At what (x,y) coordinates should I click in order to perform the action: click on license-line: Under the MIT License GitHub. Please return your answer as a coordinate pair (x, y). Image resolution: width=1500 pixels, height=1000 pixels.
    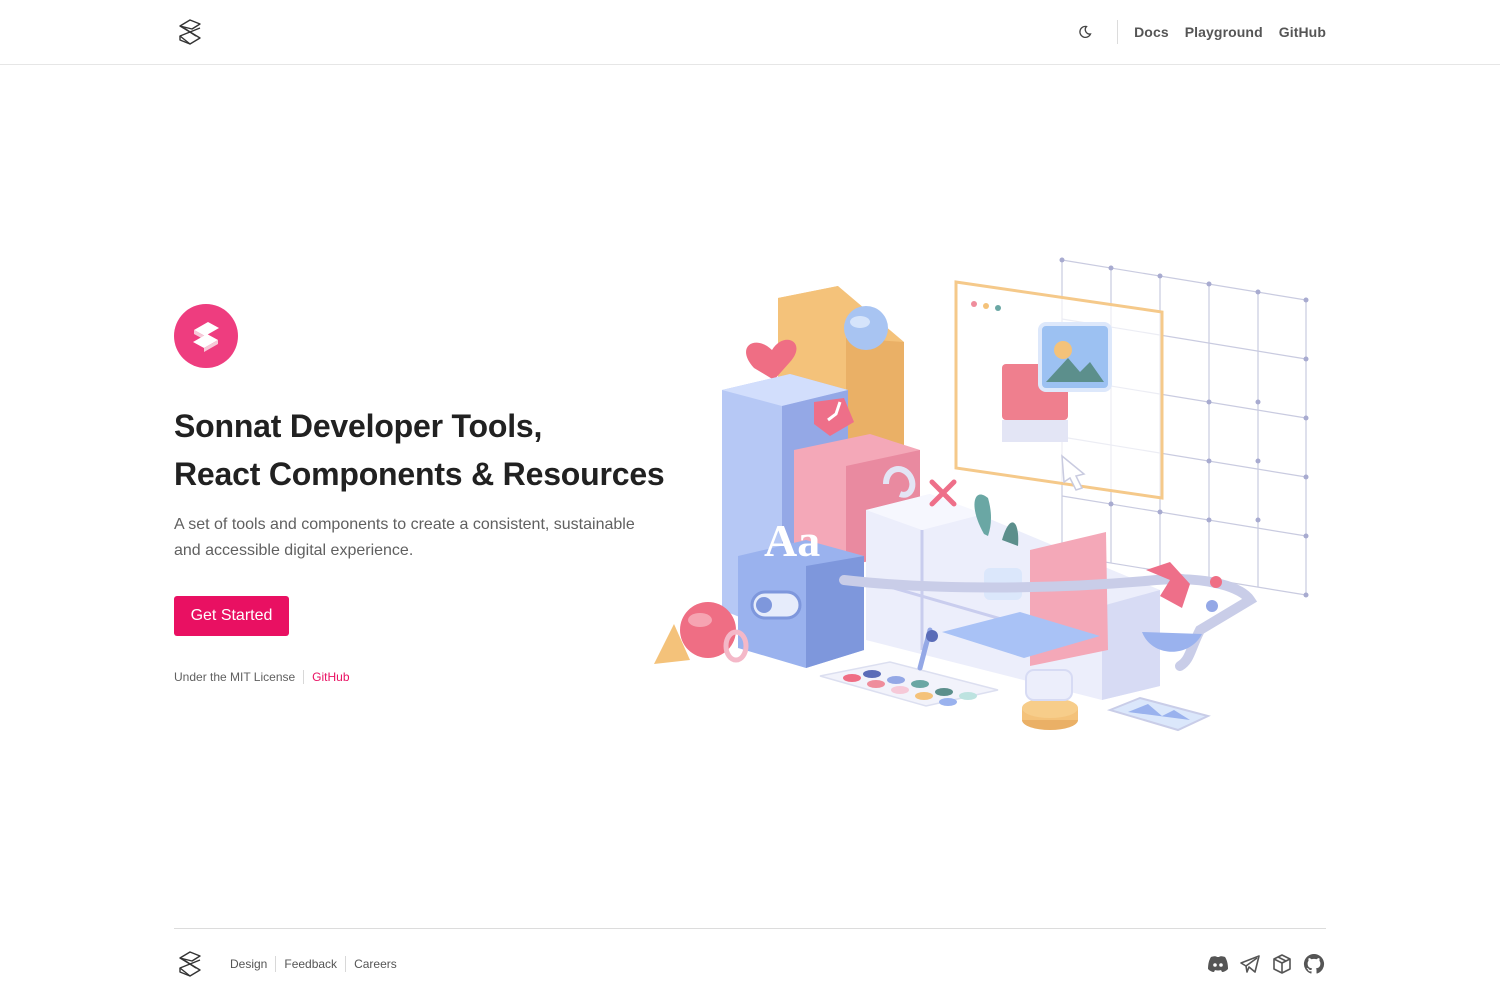
    Looking at the image, I should click on (262, 677).